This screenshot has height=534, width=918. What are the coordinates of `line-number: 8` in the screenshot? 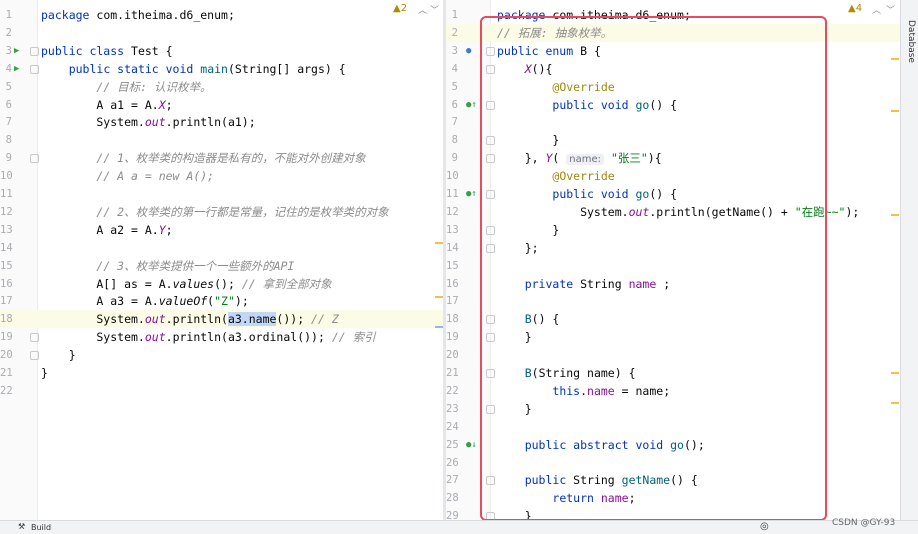 It's located at (452, 140).